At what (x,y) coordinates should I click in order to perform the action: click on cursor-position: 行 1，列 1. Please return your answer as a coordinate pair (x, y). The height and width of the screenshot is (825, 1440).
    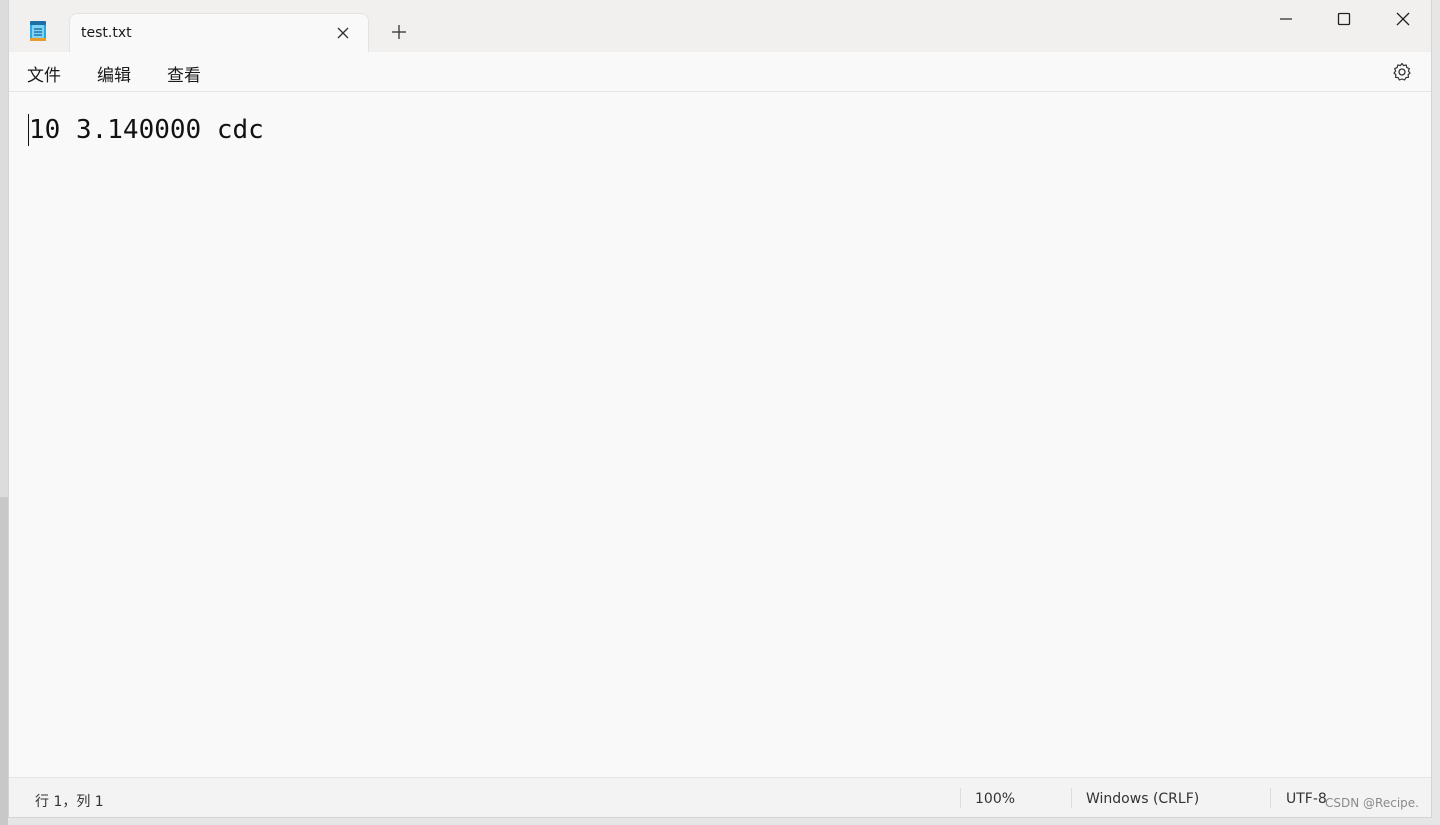
    Looking at the image, I should click on (69, 802).